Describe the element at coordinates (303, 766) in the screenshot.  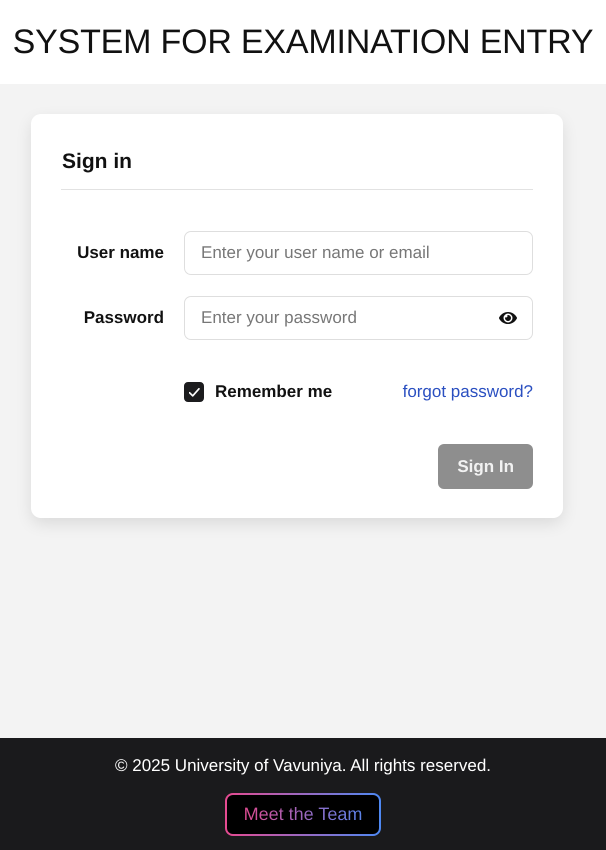
I see `copyright-text: © 2025 University of Vavuniya. All rights reserved.` at that location.